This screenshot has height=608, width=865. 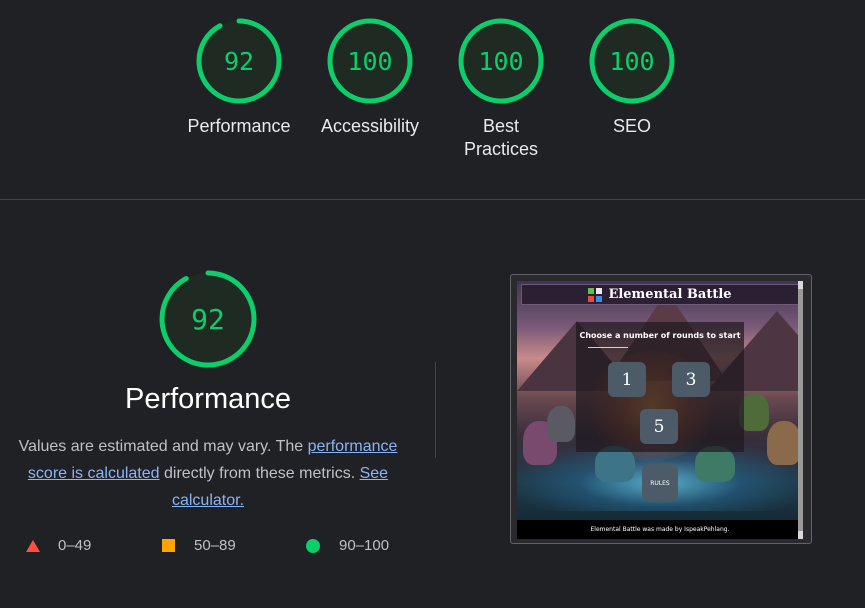 I want to click on scrollbar-thumb, so click(x=800, y=410).